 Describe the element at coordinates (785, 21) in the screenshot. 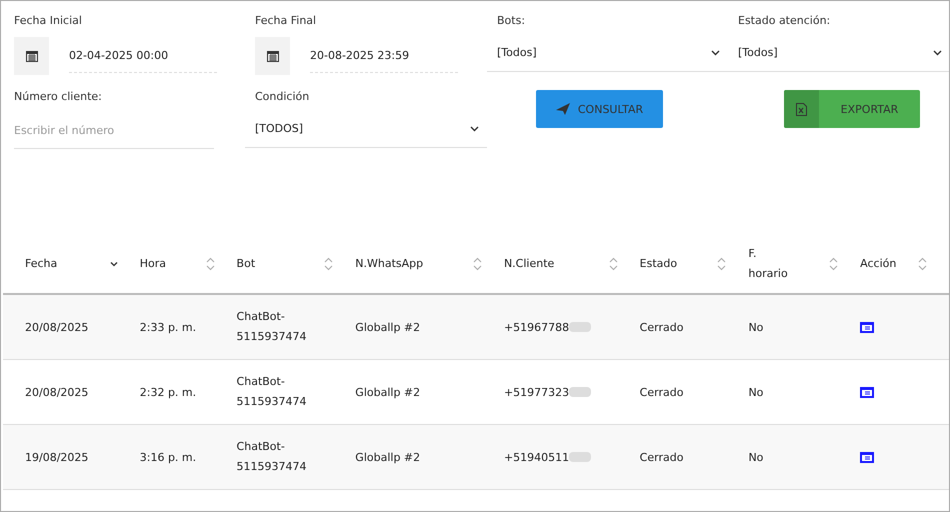

I see `field-label: Estado atención:` at that location.